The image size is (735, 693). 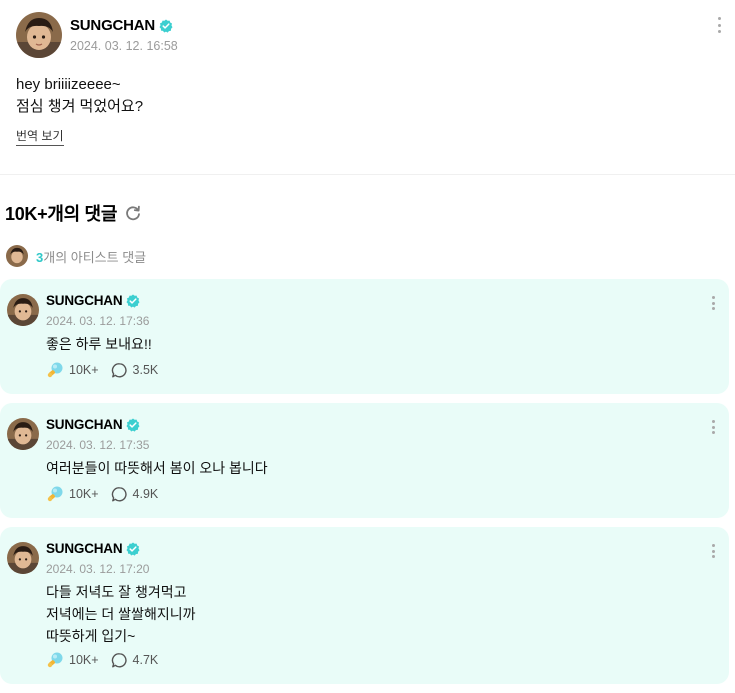 I want to click on comment-line: 저녁에는 더 쌀쌀해지니까, so click(x=121, y=614).